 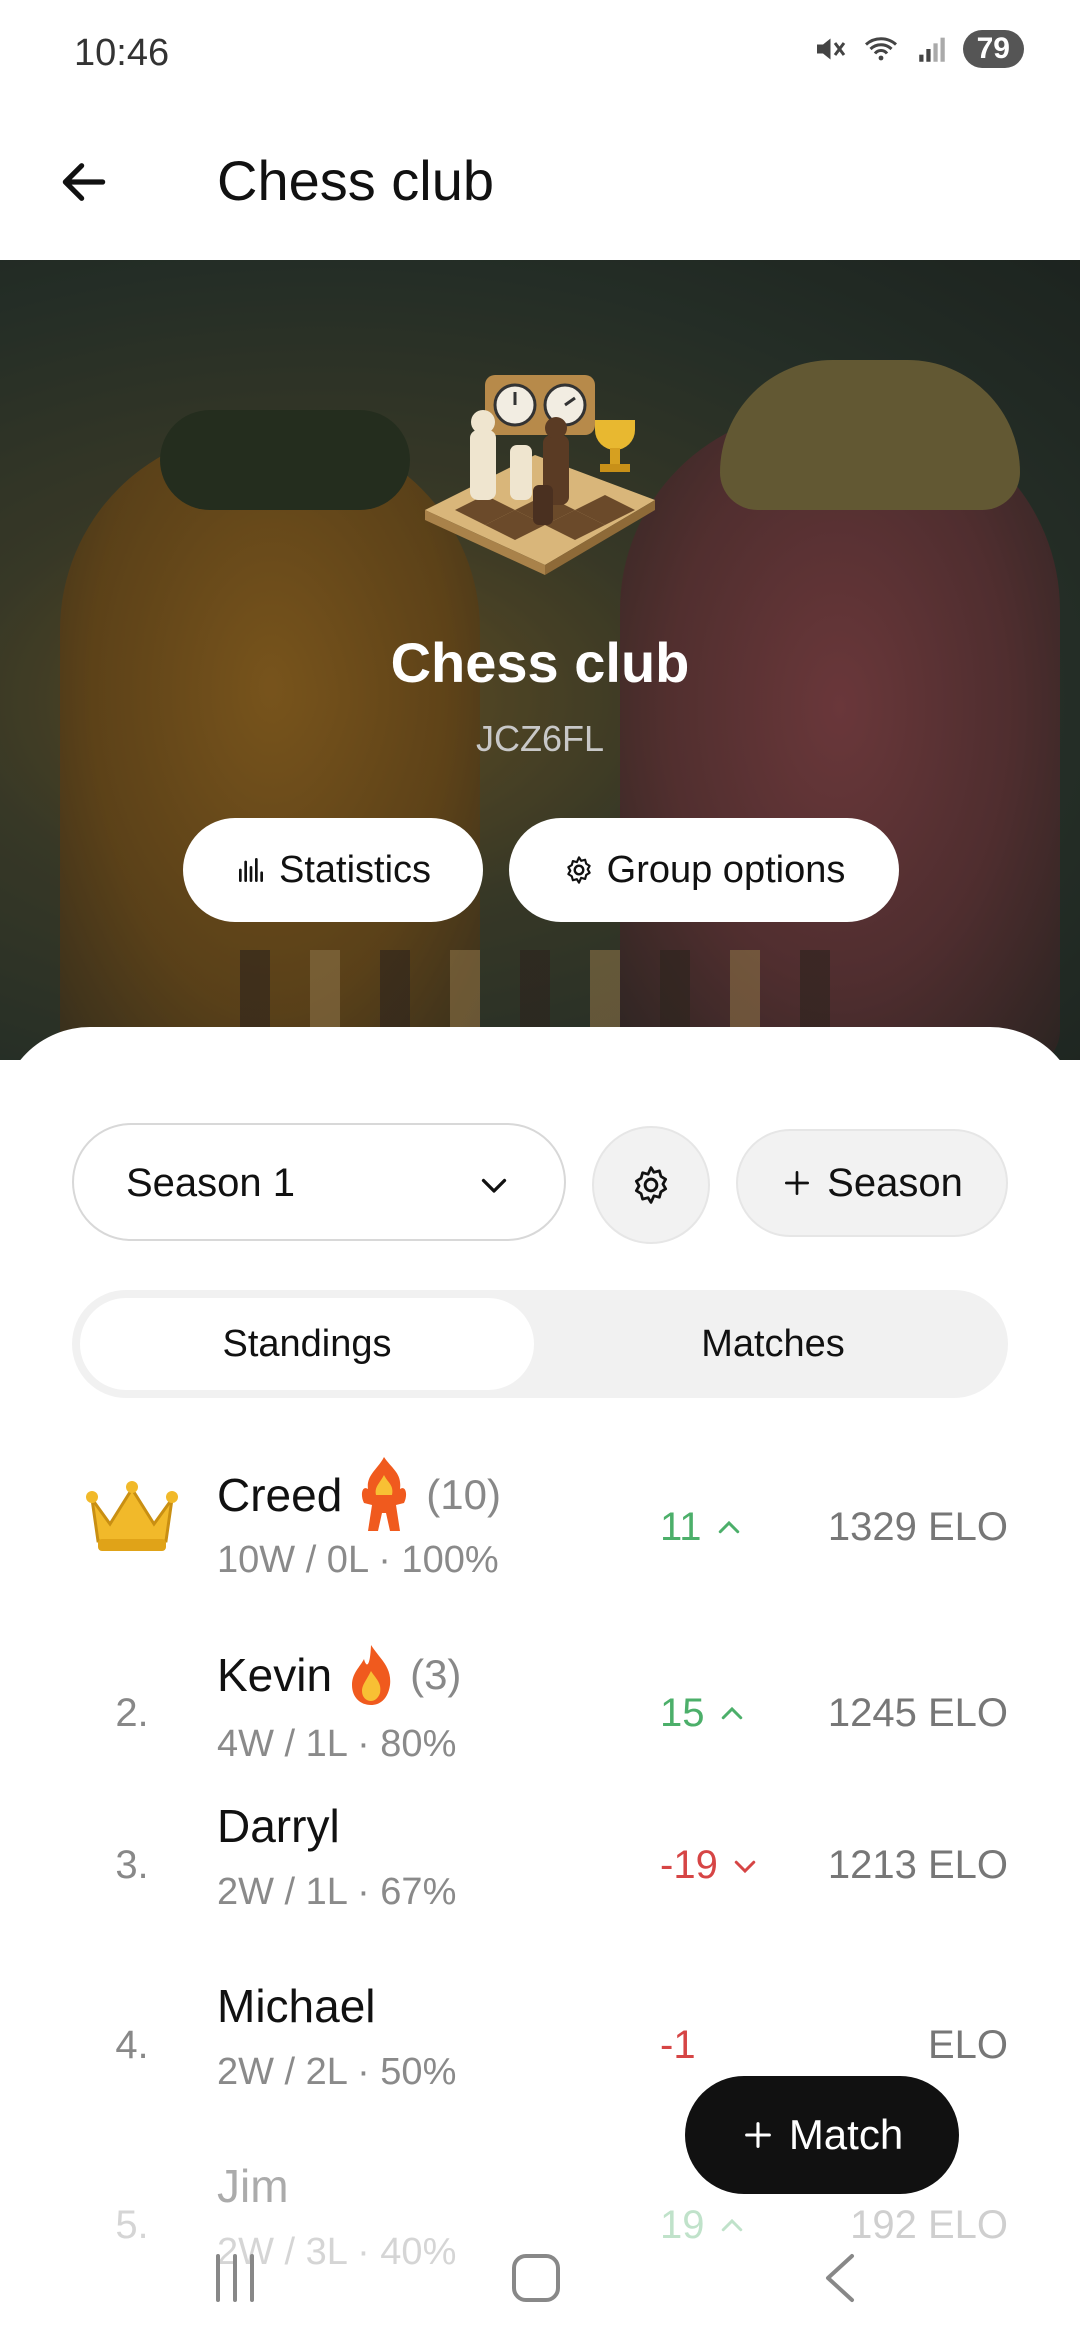 I want to click on elo-rating: 1213 ELO, so click(x=917, y=1865).